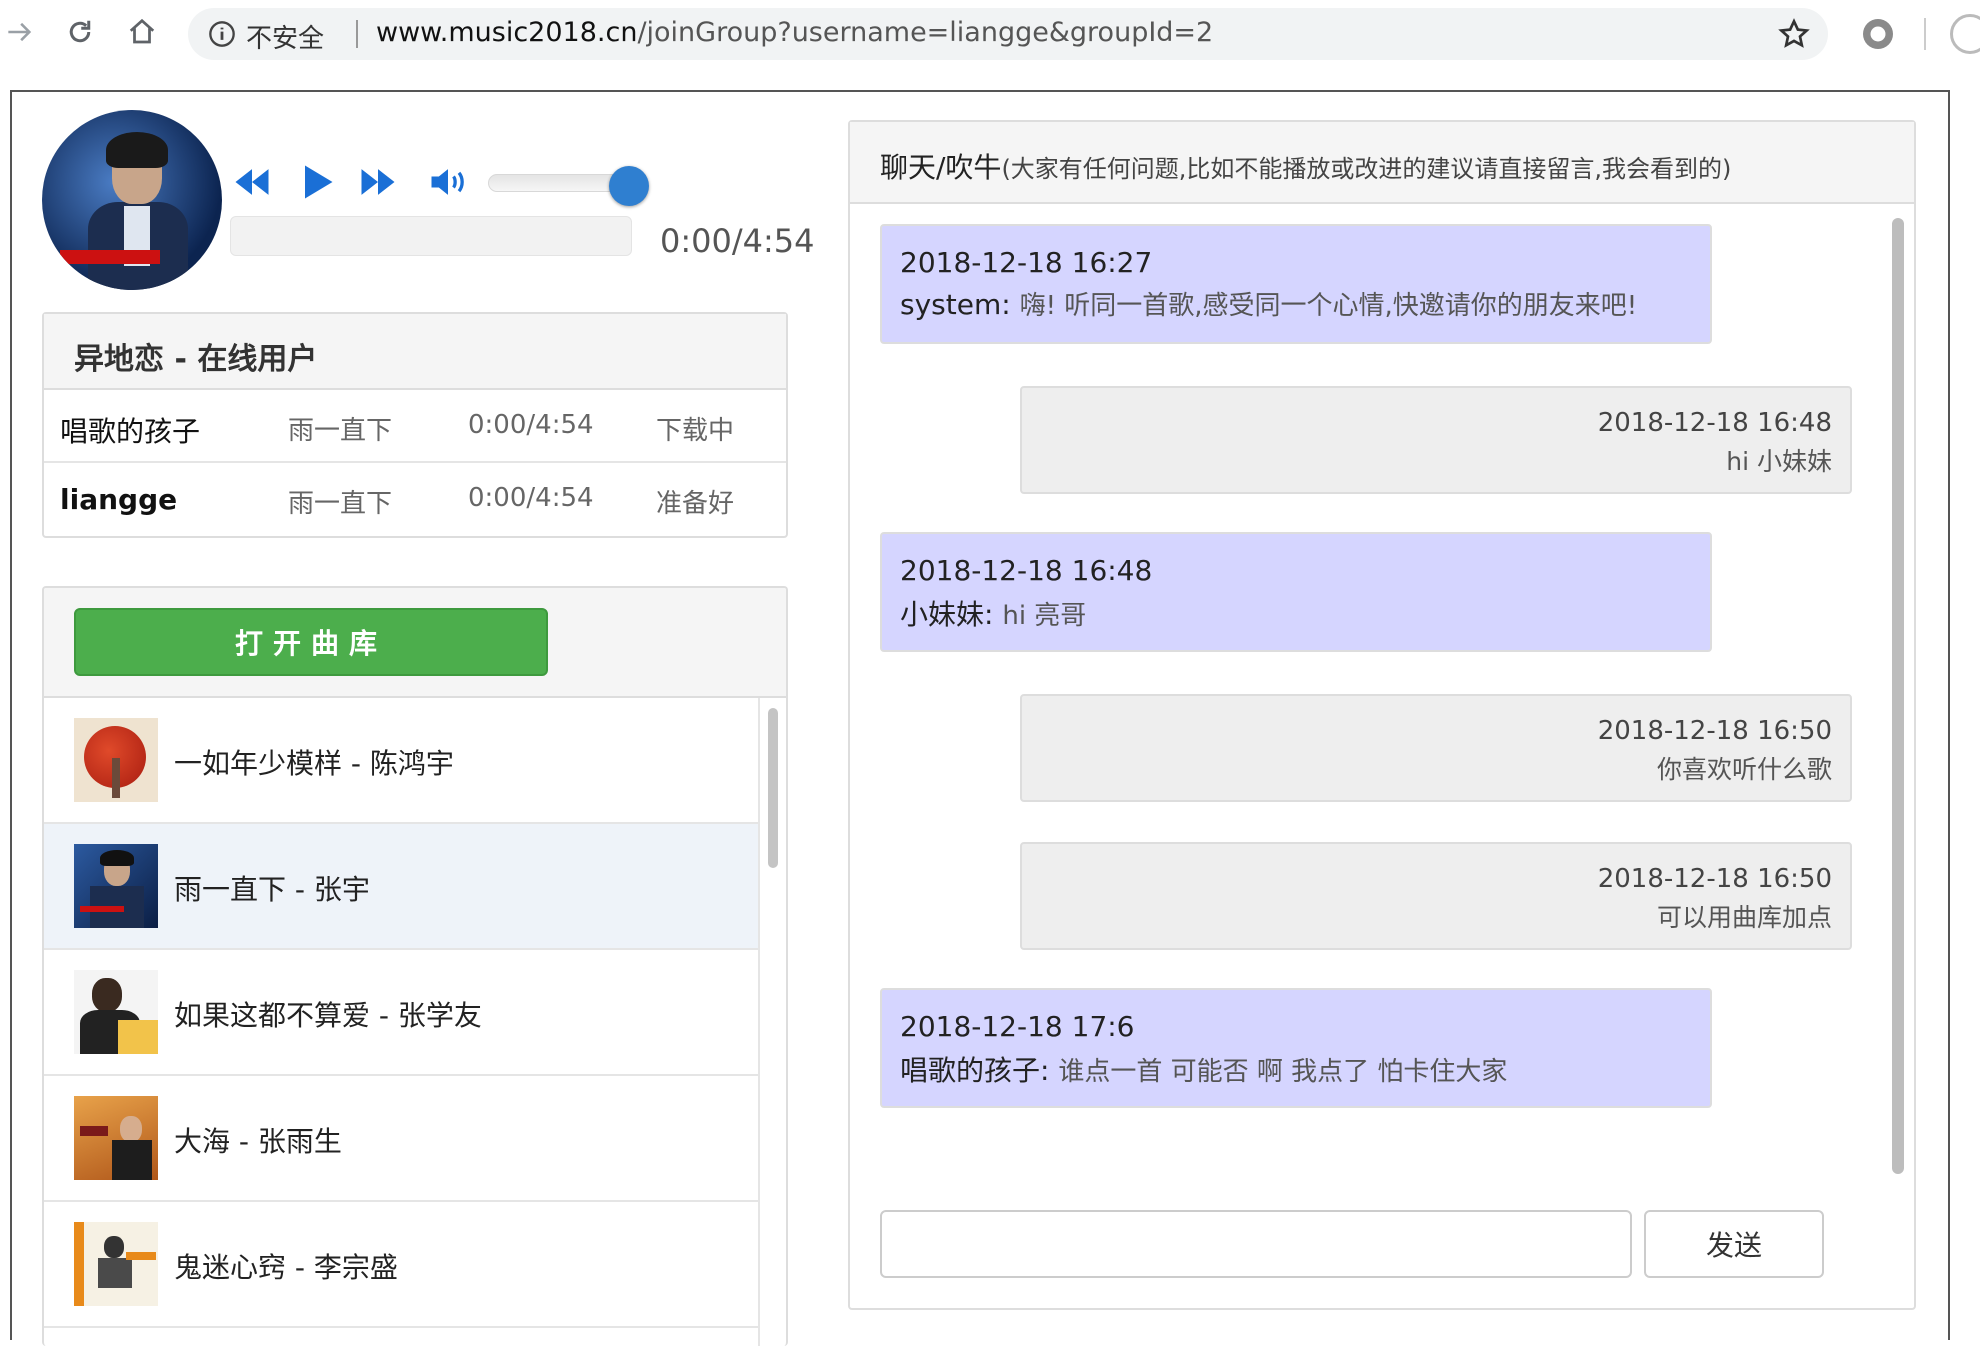 This screenshot has width=1980, height=1346. Describe the element at coordinates (401, 1265) in the screenshot. I see `song-item: 鬼迷心窍 - 李宗盛` at that location.